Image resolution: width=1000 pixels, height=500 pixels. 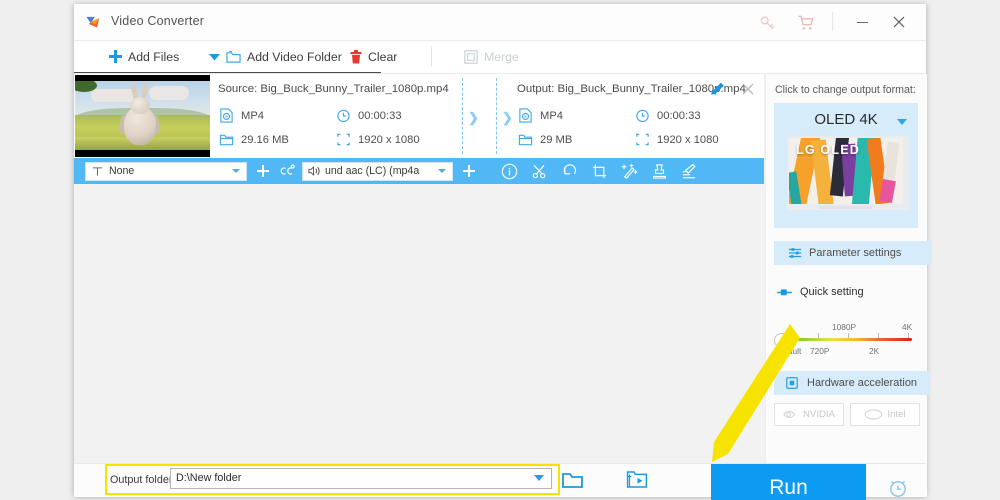 What do you see at coordinates (142, 116) in the screenshot?
I see `video-thumbnail` at bounding box center [142, 116].